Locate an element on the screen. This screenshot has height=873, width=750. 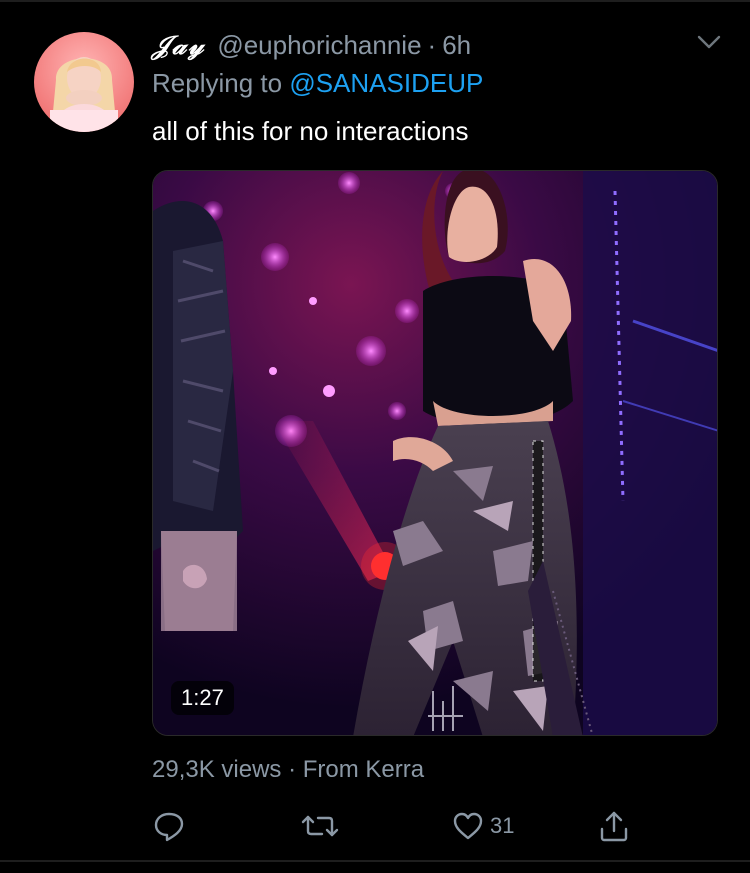
replying-to: Replying to @SANASIDEUP is located at coordinates (317, 83).